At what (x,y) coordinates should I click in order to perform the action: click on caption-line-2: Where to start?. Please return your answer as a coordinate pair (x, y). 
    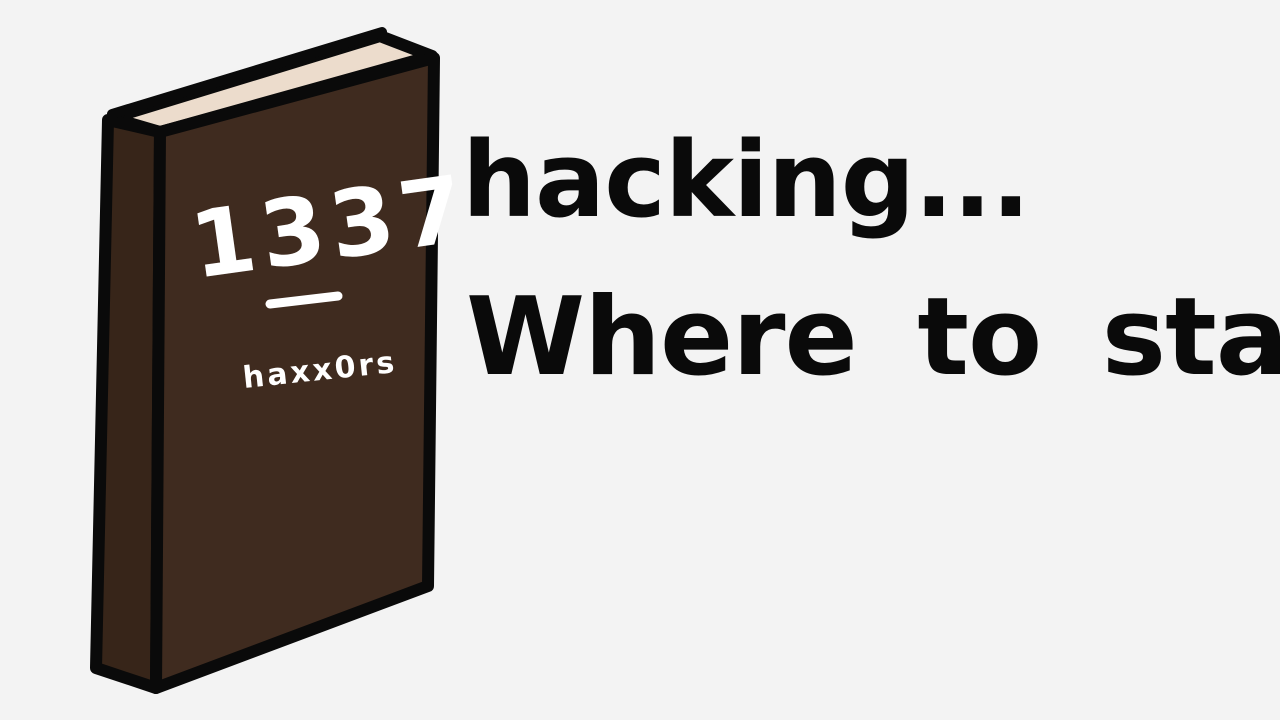
    Looking at the image, I should click on (873, 337).